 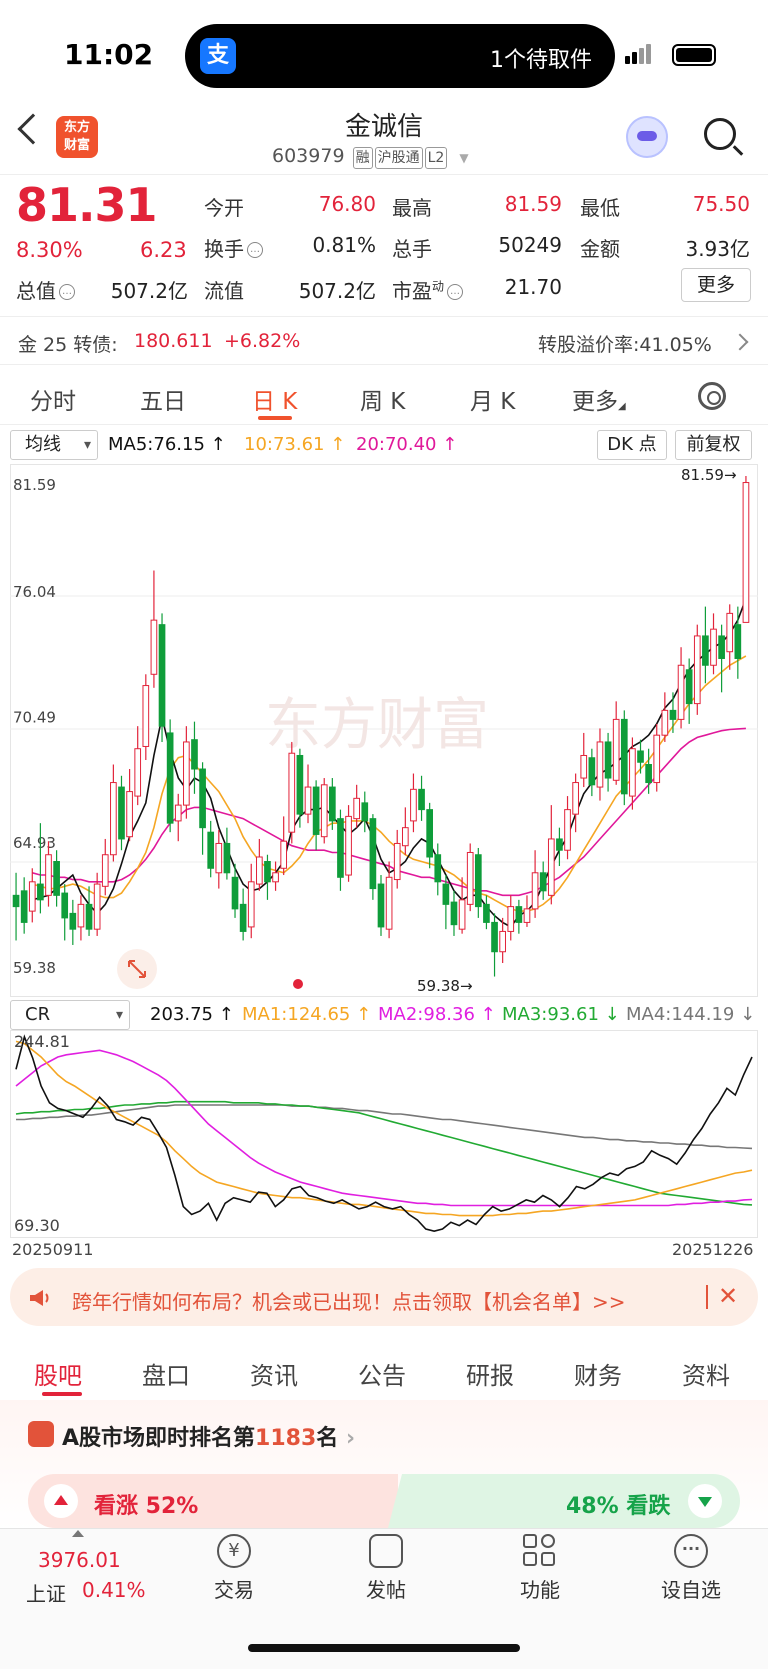 I want to click on trade-icon: ¥, so click(x=234, y=1551).